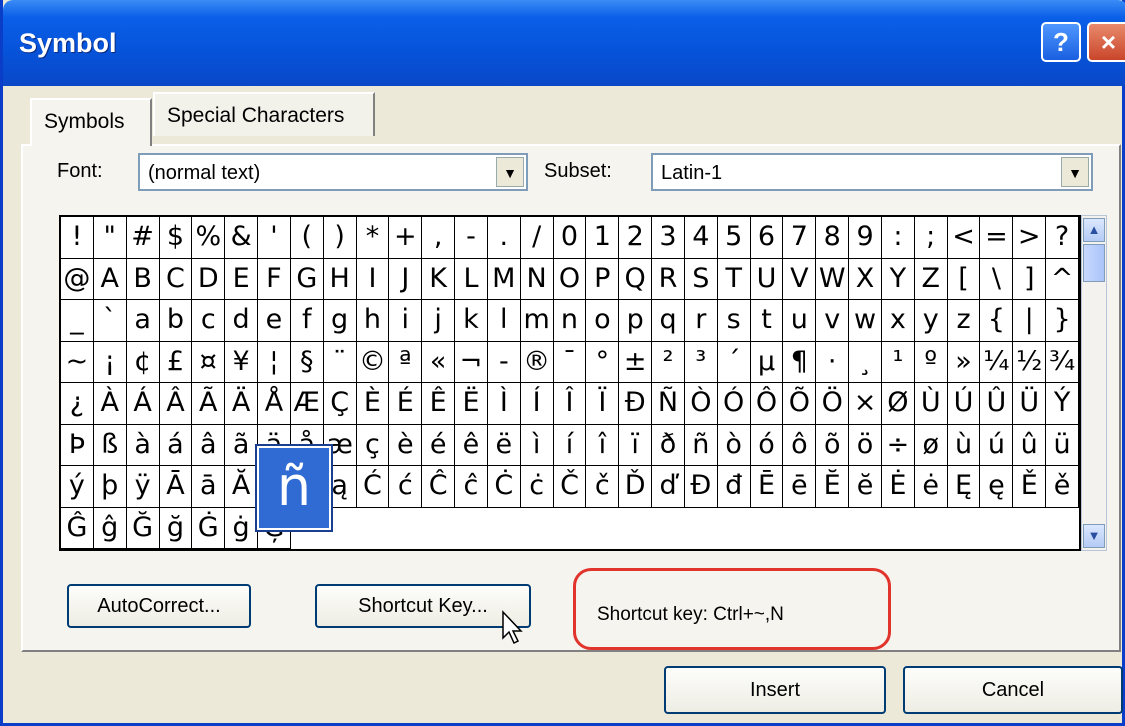 Image resolution: width=1125 pixels, height=726 pixels. I want to click on symbol-cell: K, so click(439, 279).